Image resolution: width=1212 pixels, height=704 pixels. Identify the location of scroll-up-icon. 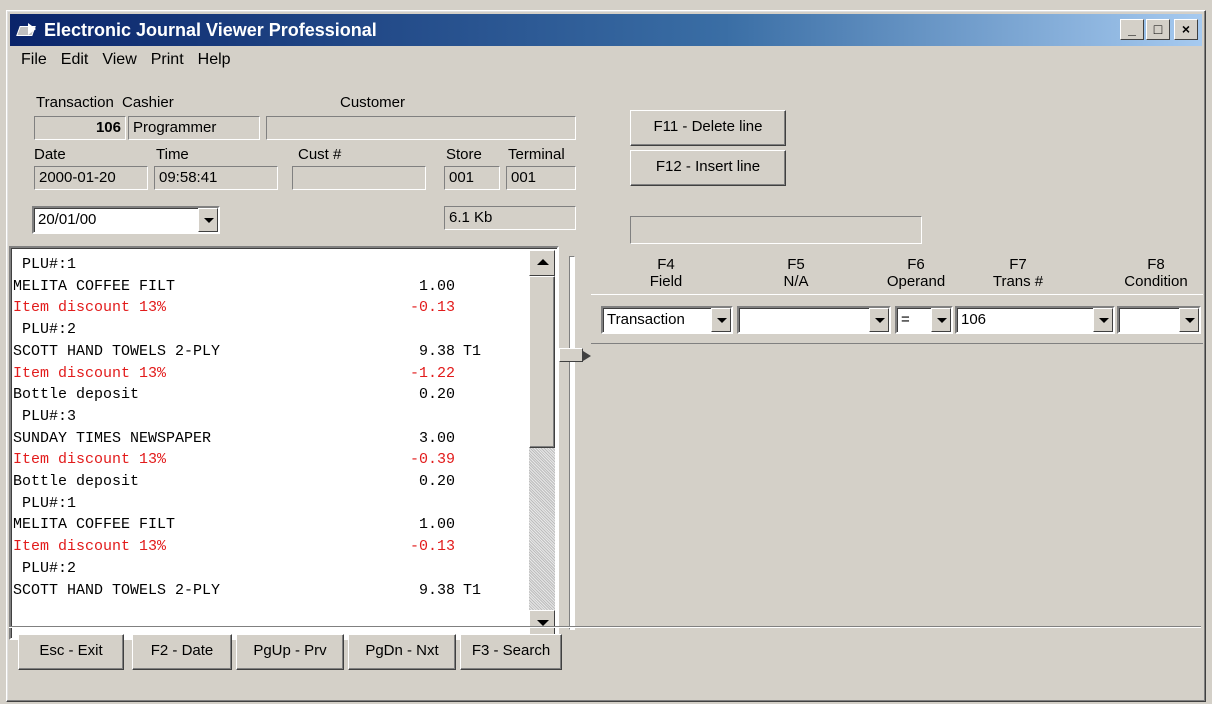
(542, 263).